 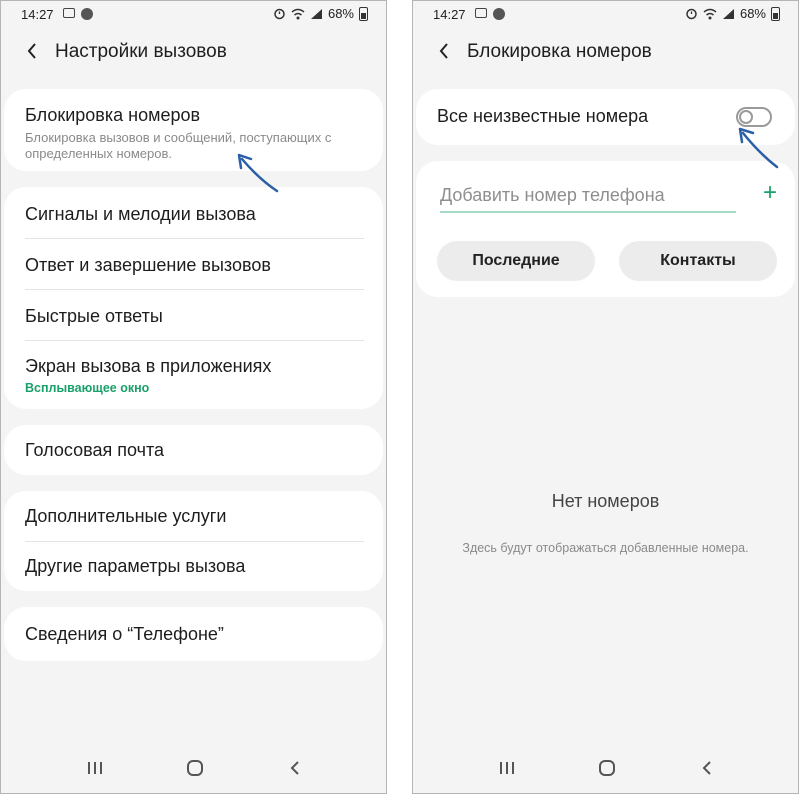 I want to click on about-phone-label: Сведения о “Телефоне”, so click(x=124, y=634).